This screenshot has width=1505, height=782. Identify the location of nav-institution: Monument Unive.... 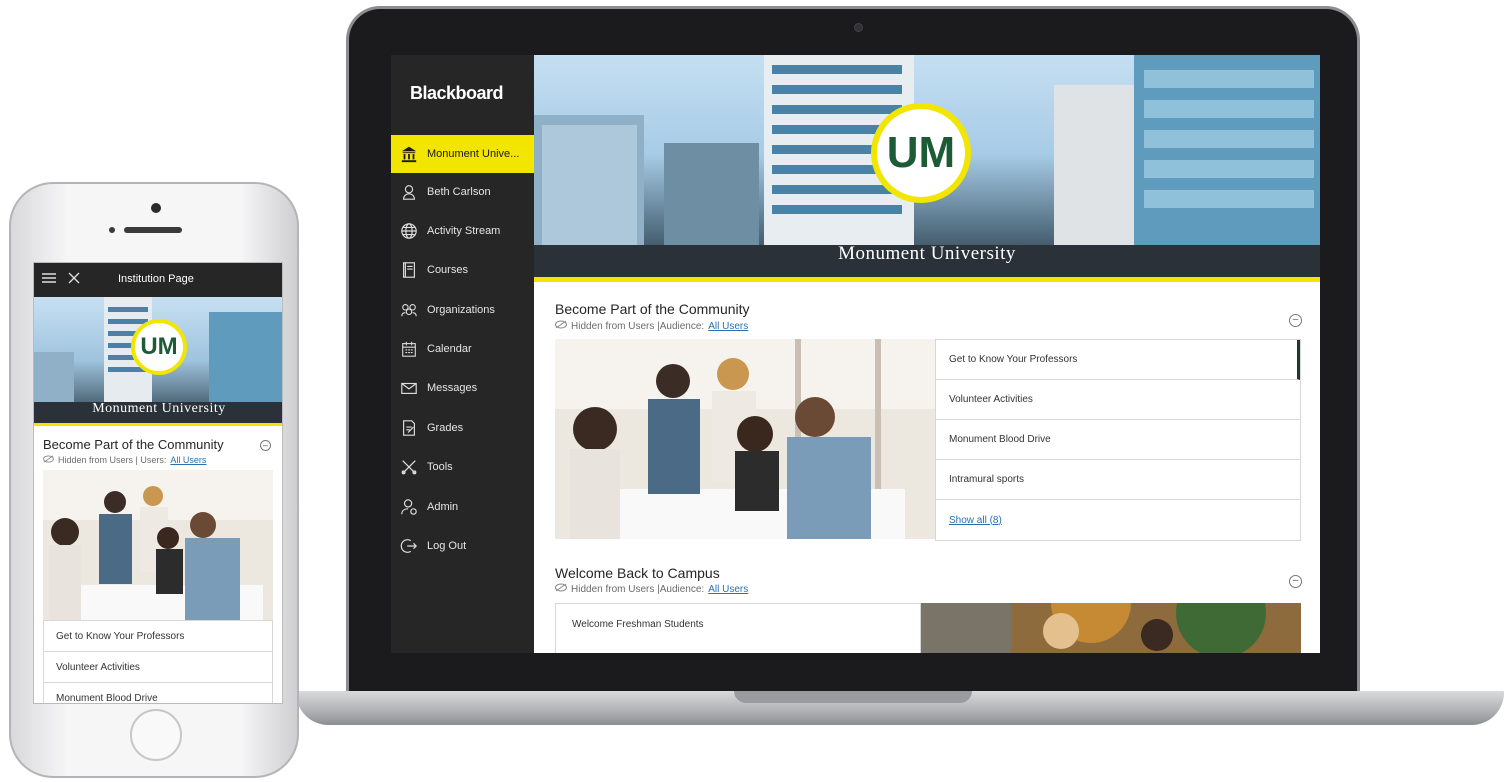
(462, 154).